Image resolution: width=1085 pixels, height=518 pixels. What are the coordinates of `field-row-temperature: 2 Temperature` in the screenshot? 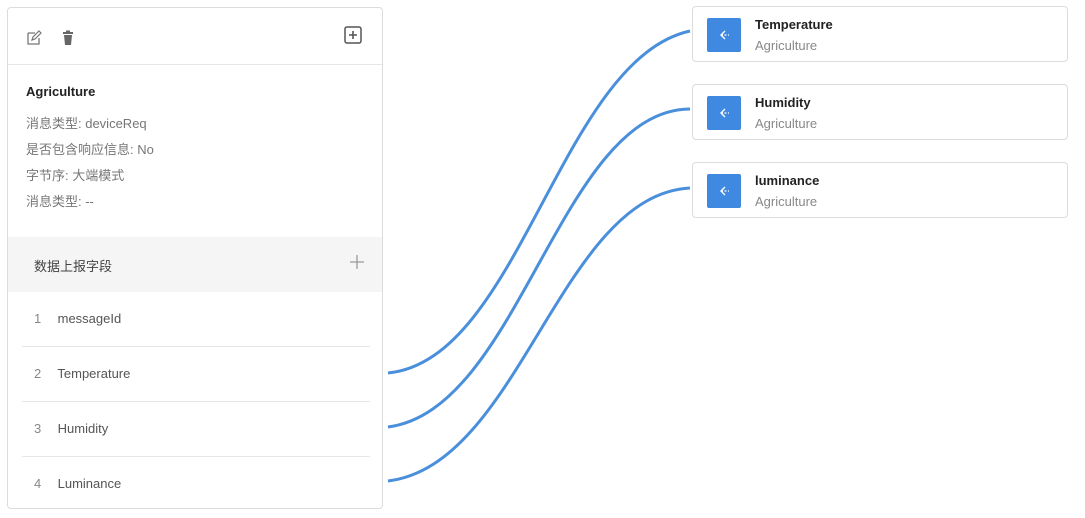 It's located at (196, 374).